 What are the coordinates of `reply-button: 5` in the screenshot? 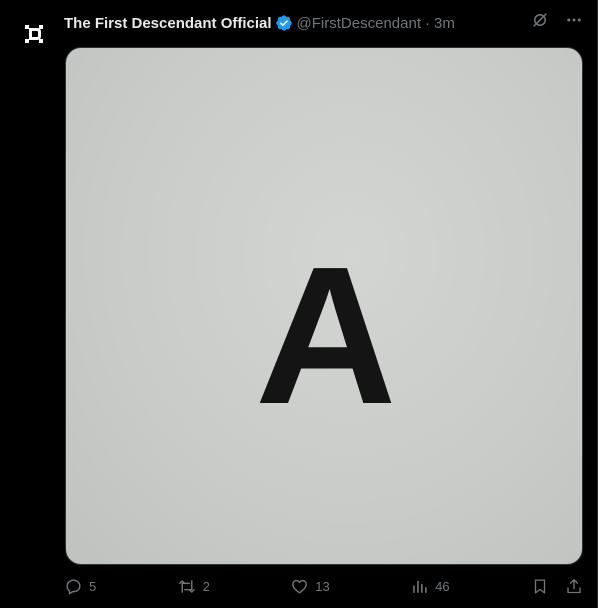 It's located at (80, 586).